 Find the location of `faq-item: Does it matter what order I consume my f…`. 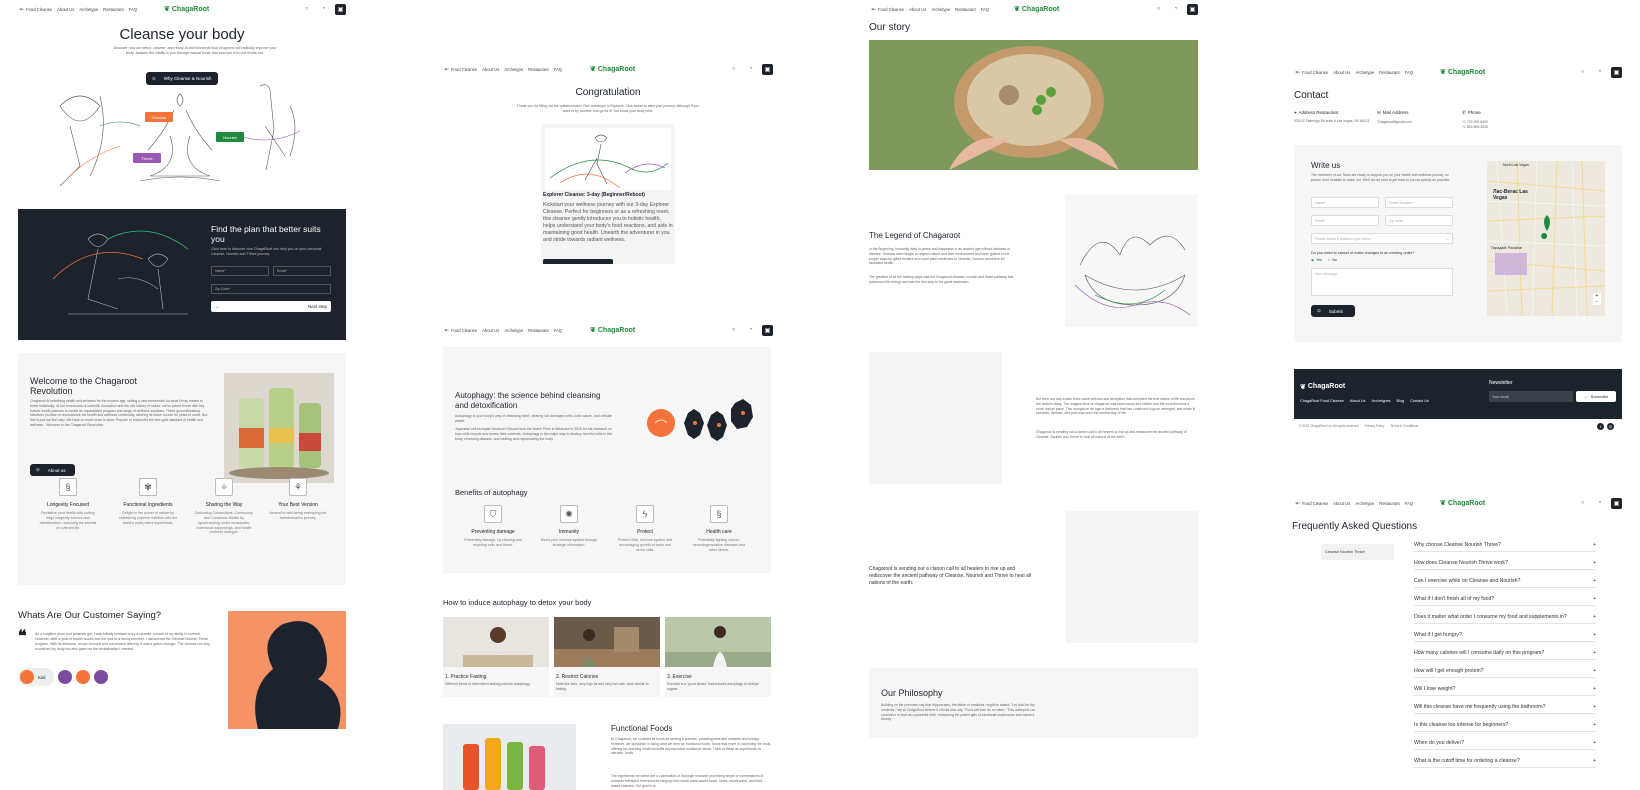

faq-item: Does it matter what order I consume my f… is located at coordinates (1505, 617).